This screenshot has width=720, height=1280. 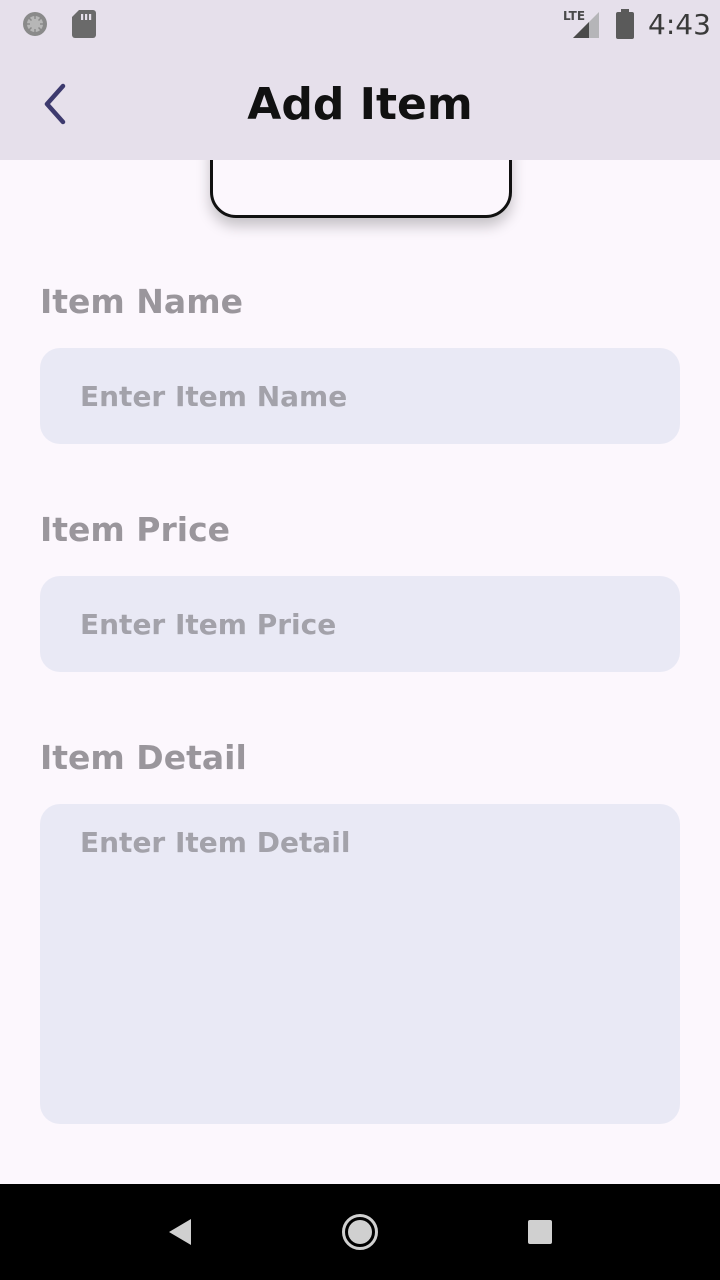 I want to click on item-name-input, so click(x=360, y=396).